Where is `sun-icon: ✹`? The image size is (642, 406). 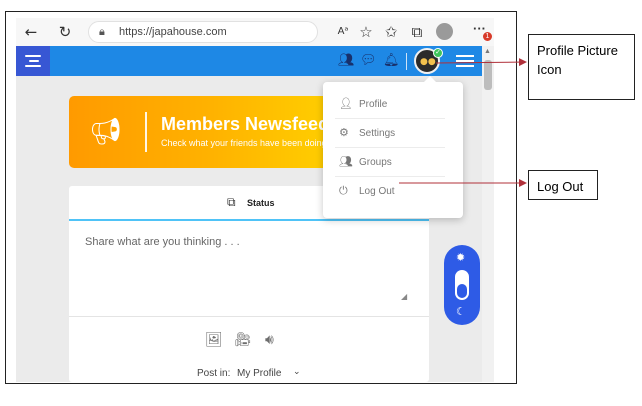
sun-icon: ✹ is located at coordinates (461, 257).